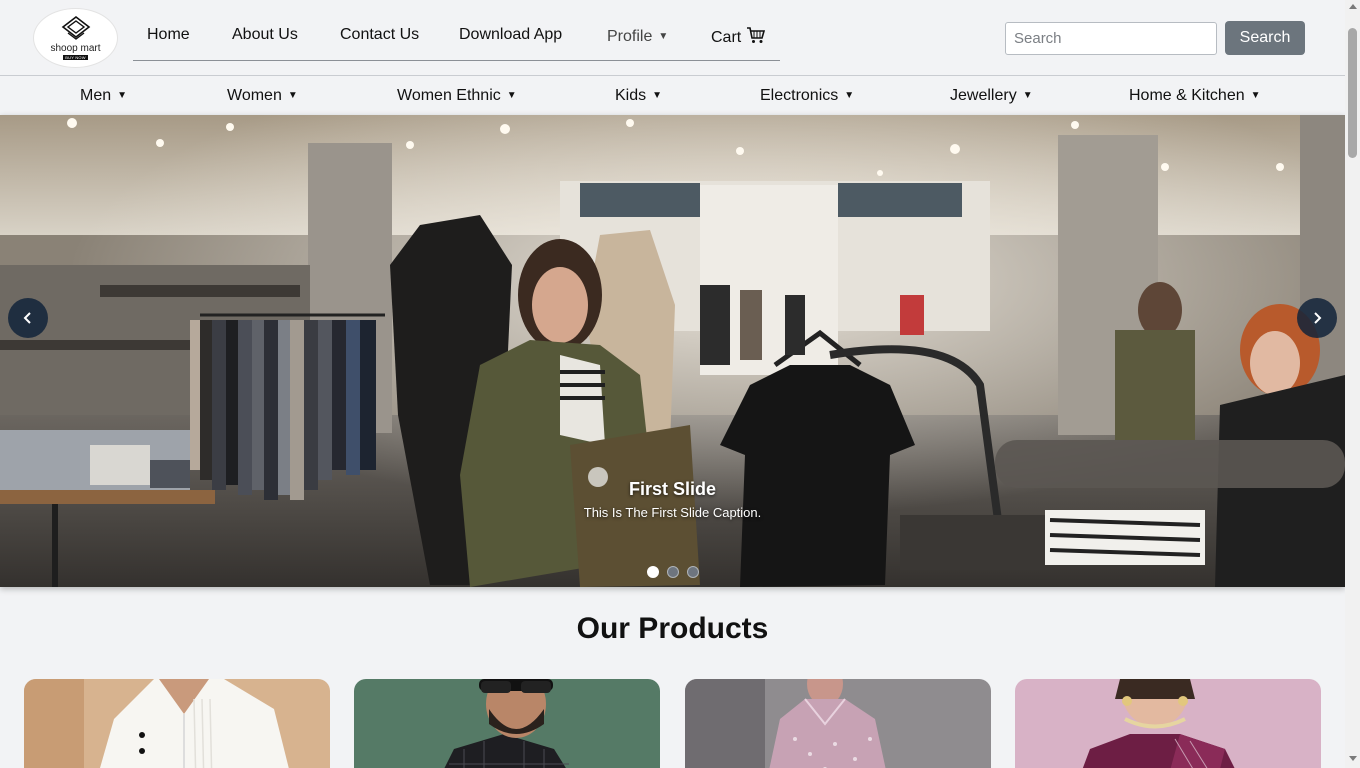 The width and height of the screenshot is (1360, 768). What do you see at coordinates (983, 95) in the screenshot?
I see `category-label: Jewellery` at bounding box center [983, 95].